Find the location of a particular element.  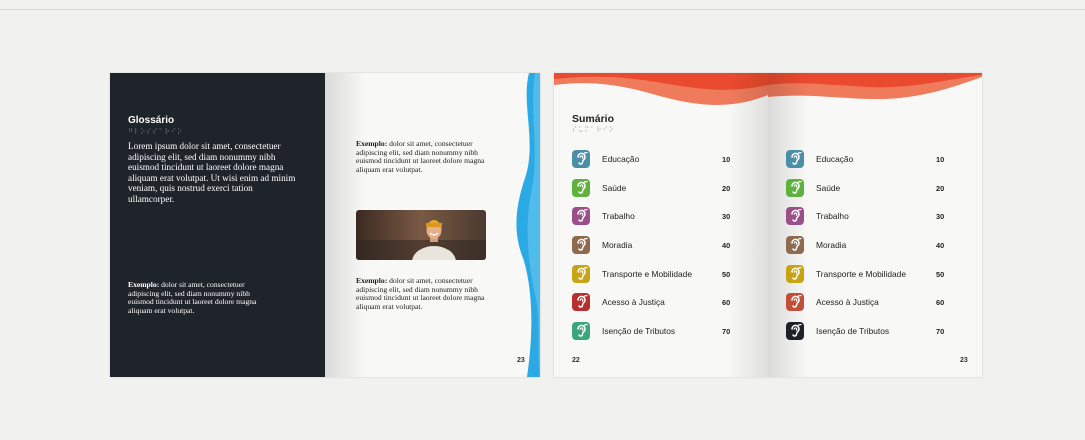

page-number: 22 is located at coordinates (576, 360).